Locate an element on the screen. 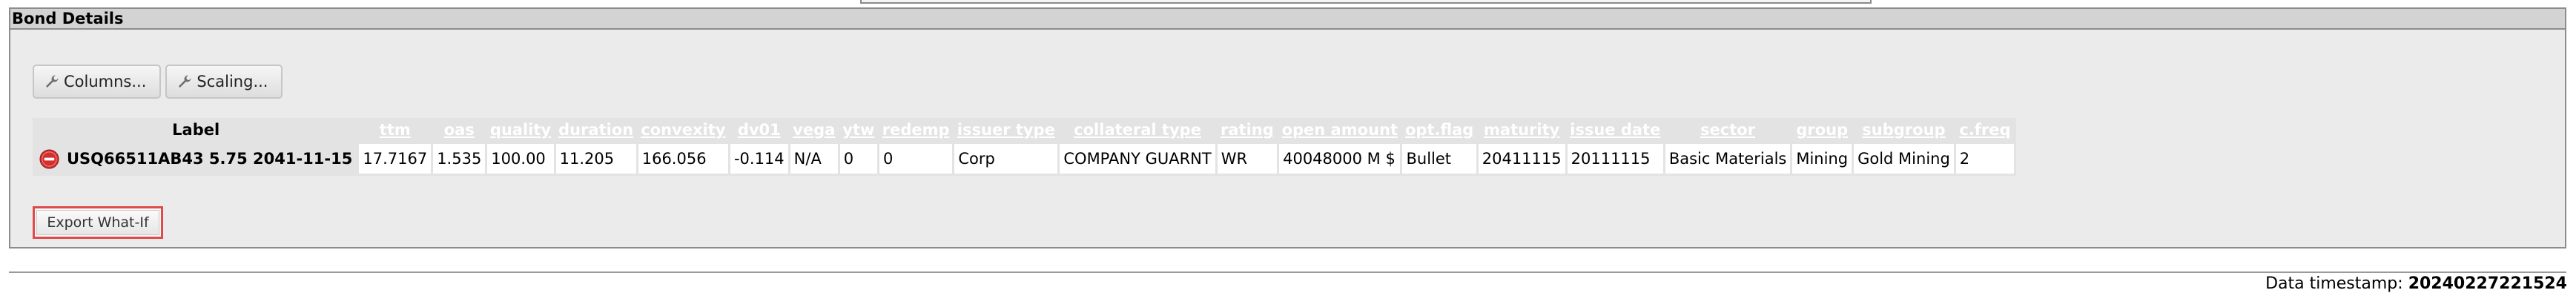  column-header: vega is located at coordinates (814, 130).